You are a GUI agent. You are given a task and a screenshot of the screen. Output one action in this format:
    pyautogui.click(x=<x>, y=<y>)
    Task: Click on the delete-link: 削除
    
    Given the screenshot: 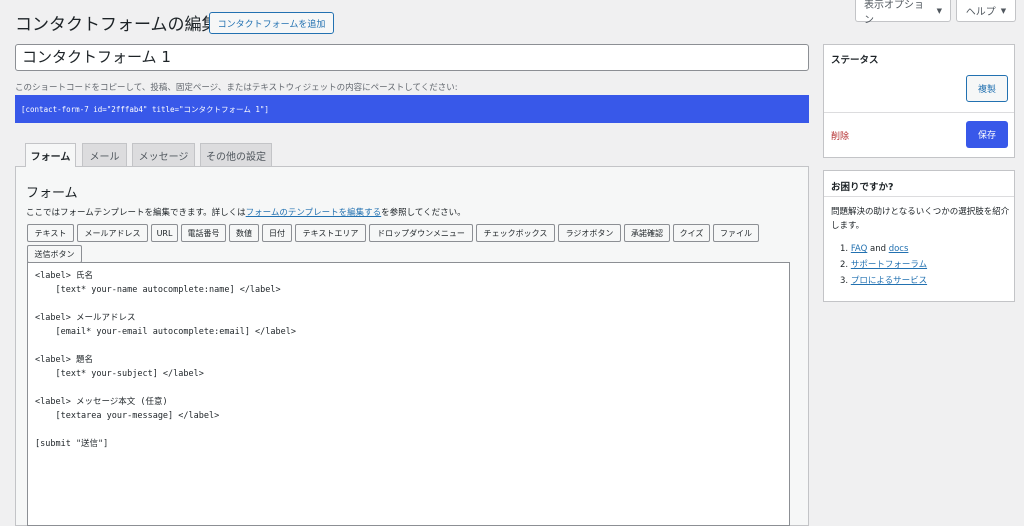 What is the action you would take?
    pyautogui.click(x=840, y=135)
    